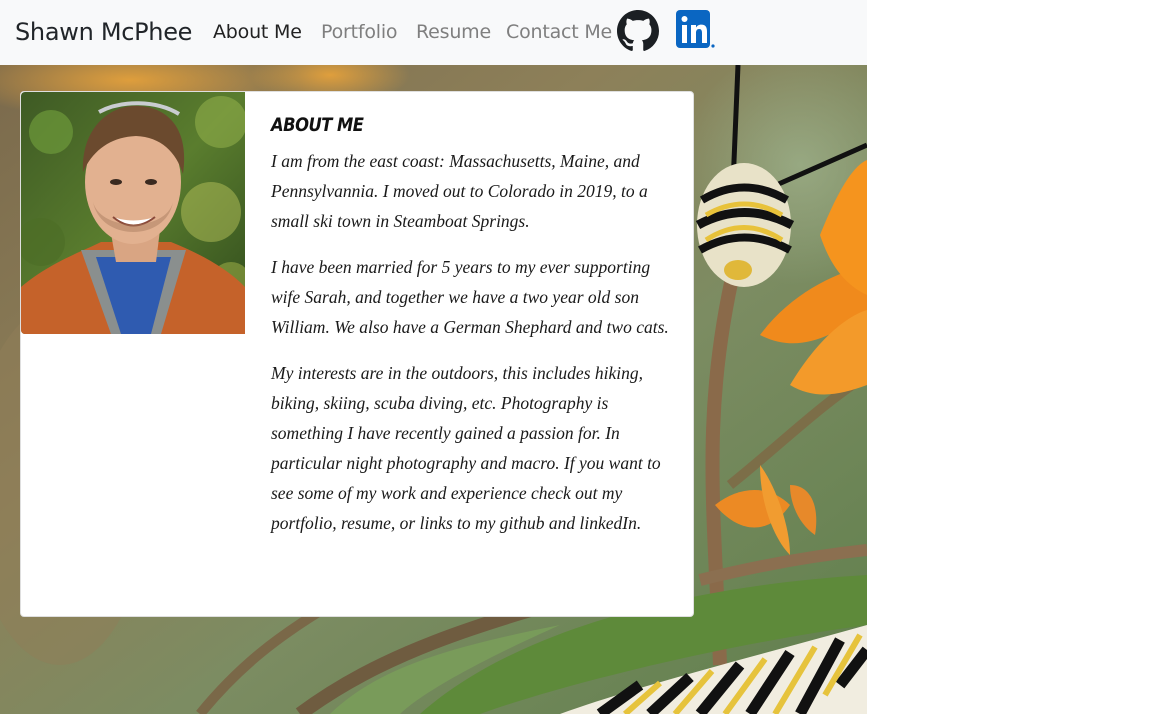 The image size is (1152, 714). Describe the element at coordinates (103, 32) in the screenshot. I see `brand-link: Shawn McPhee` at that location.